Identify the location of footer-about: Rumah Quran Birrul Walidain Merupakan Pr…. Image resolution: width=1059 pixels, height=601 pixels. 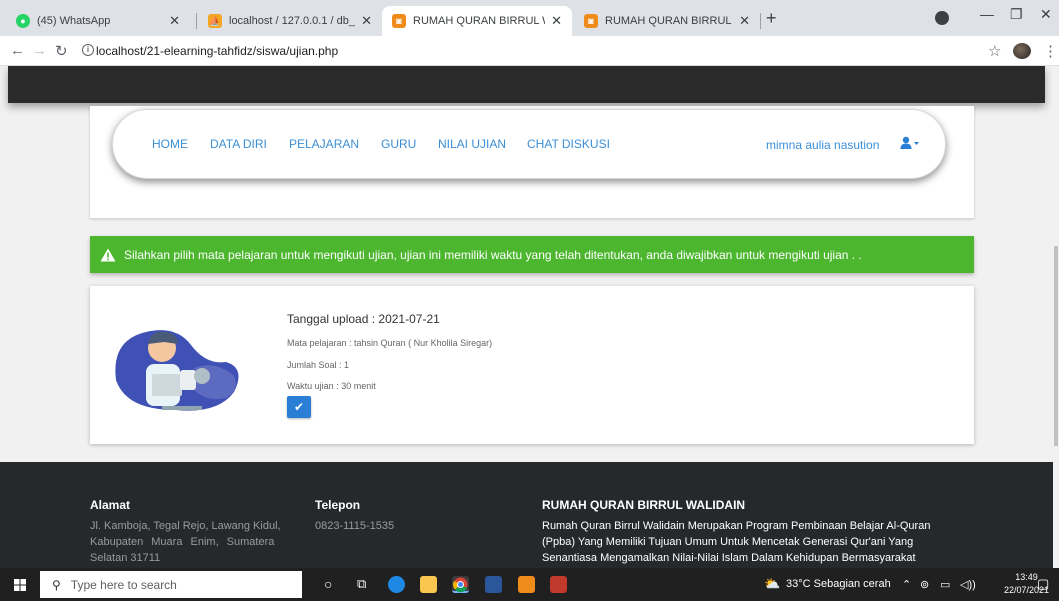
(759, 542).